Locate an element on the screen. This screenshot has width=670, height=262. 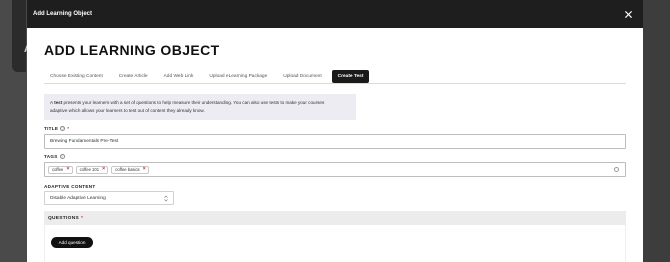
tag-chip: coffee 101 × is located at coordinates (92, 169).